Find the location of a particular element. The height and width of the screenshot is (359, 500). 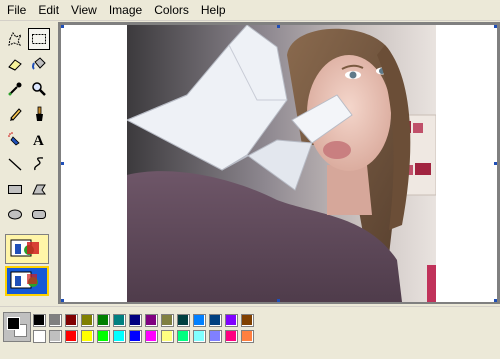

rectangle-select-tool is located at coordinates (39, 39).